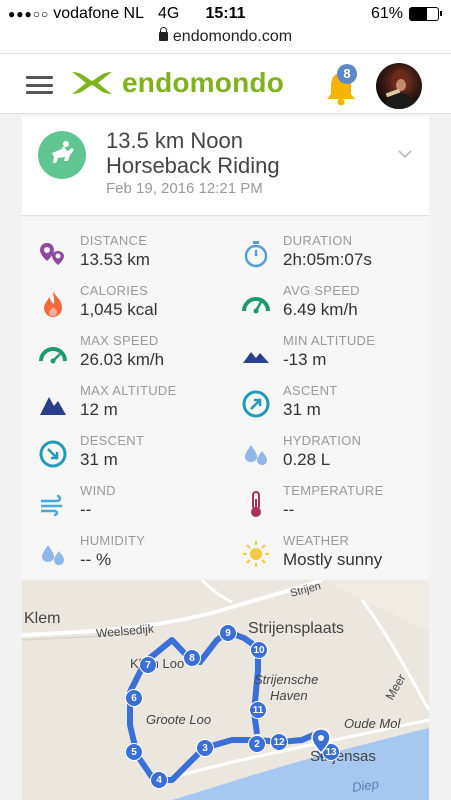 This screenshot has width=451, height=800. What do you see at coordinates (184, 188) in the screenshot?
I see `workout-date: Feb 19, 2016 12:21 PM` at bounding box center [184, 188].